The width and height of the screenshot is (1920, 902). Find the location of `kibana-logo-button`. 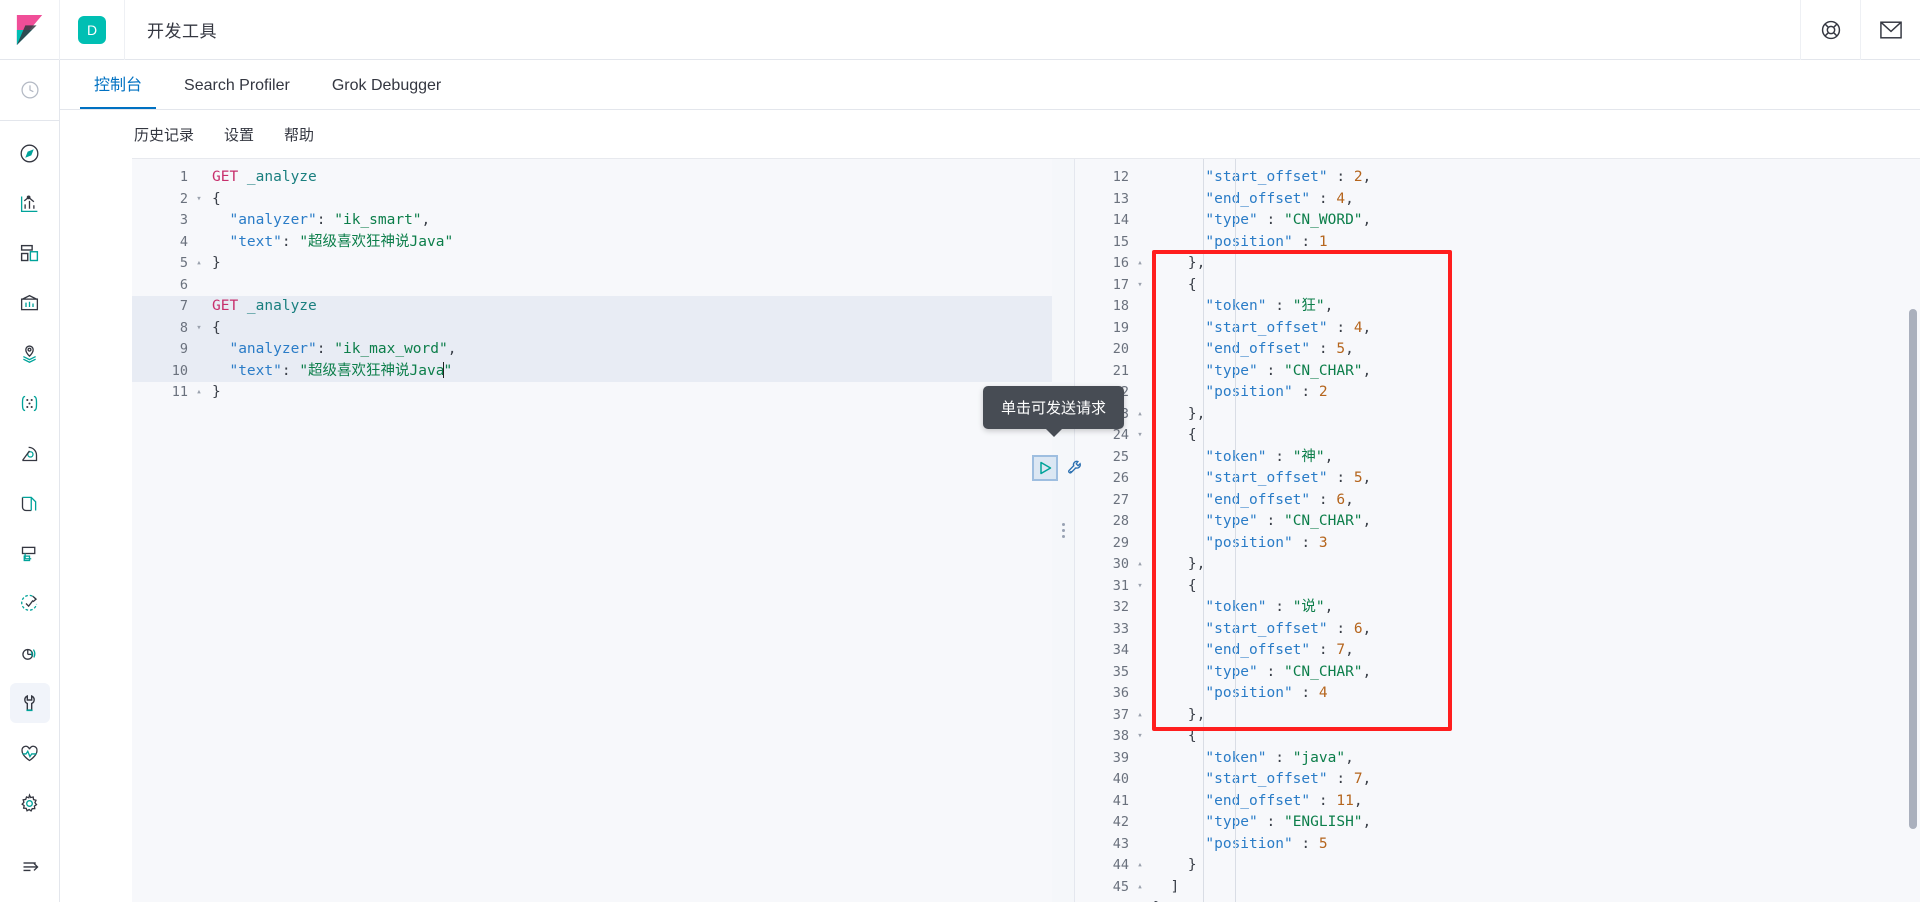

kibana-logo-button is located at coordinates (30, 30).